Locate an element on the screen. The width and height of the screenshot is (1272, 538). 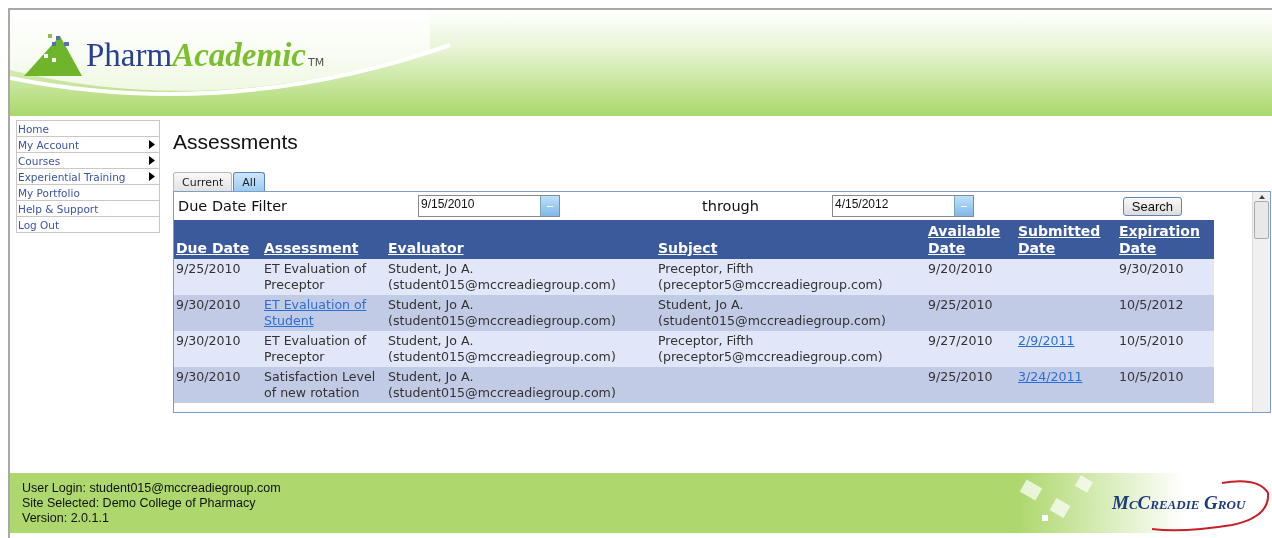
column-header: Available Date is located at coordinates (971, 239).